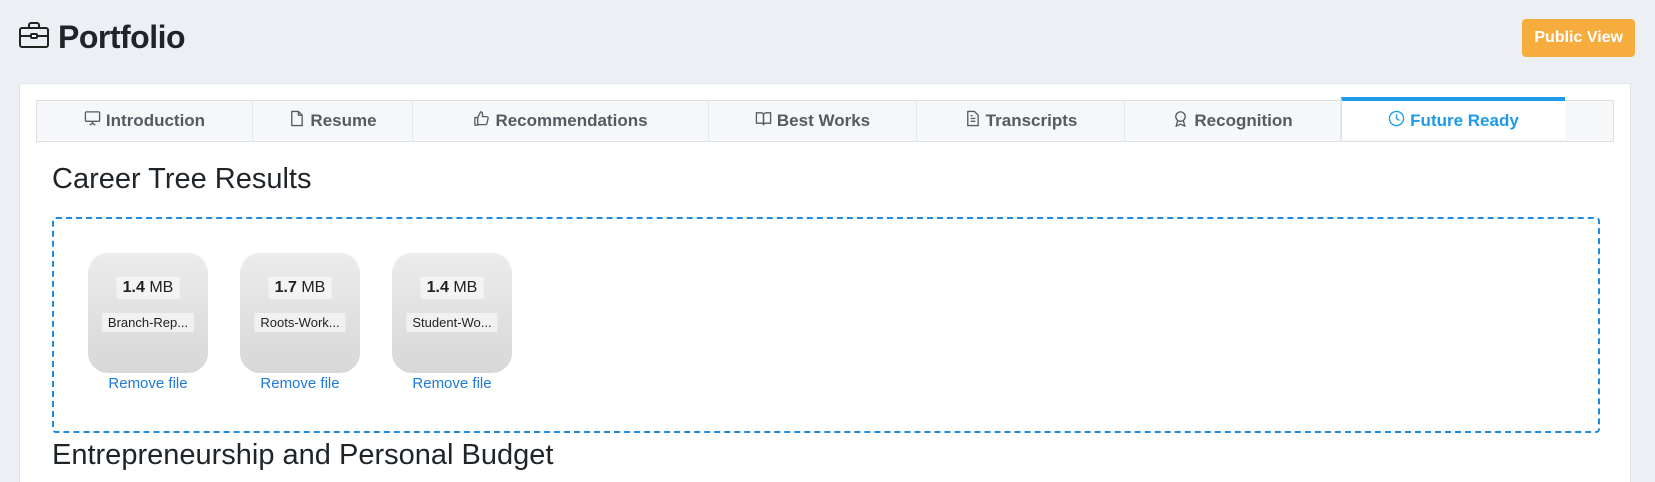 This screenshot has width=1655, height=482. I want to click on tab-future-ready: Future Ready, so click(1453, 118).